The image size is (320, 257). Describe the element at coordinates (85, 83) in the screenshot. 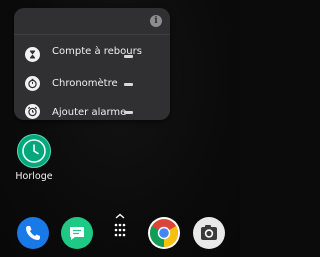

I see `shortcut-label: Chronomètre` at that location.